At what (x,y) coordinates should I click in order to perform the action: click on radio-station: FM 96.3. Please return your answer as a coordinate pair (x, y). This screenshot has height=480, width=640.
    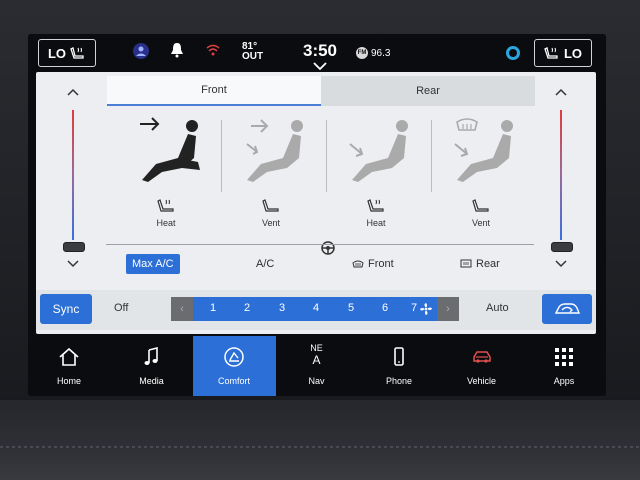
    Looking at the image, I should click on (373, 53).